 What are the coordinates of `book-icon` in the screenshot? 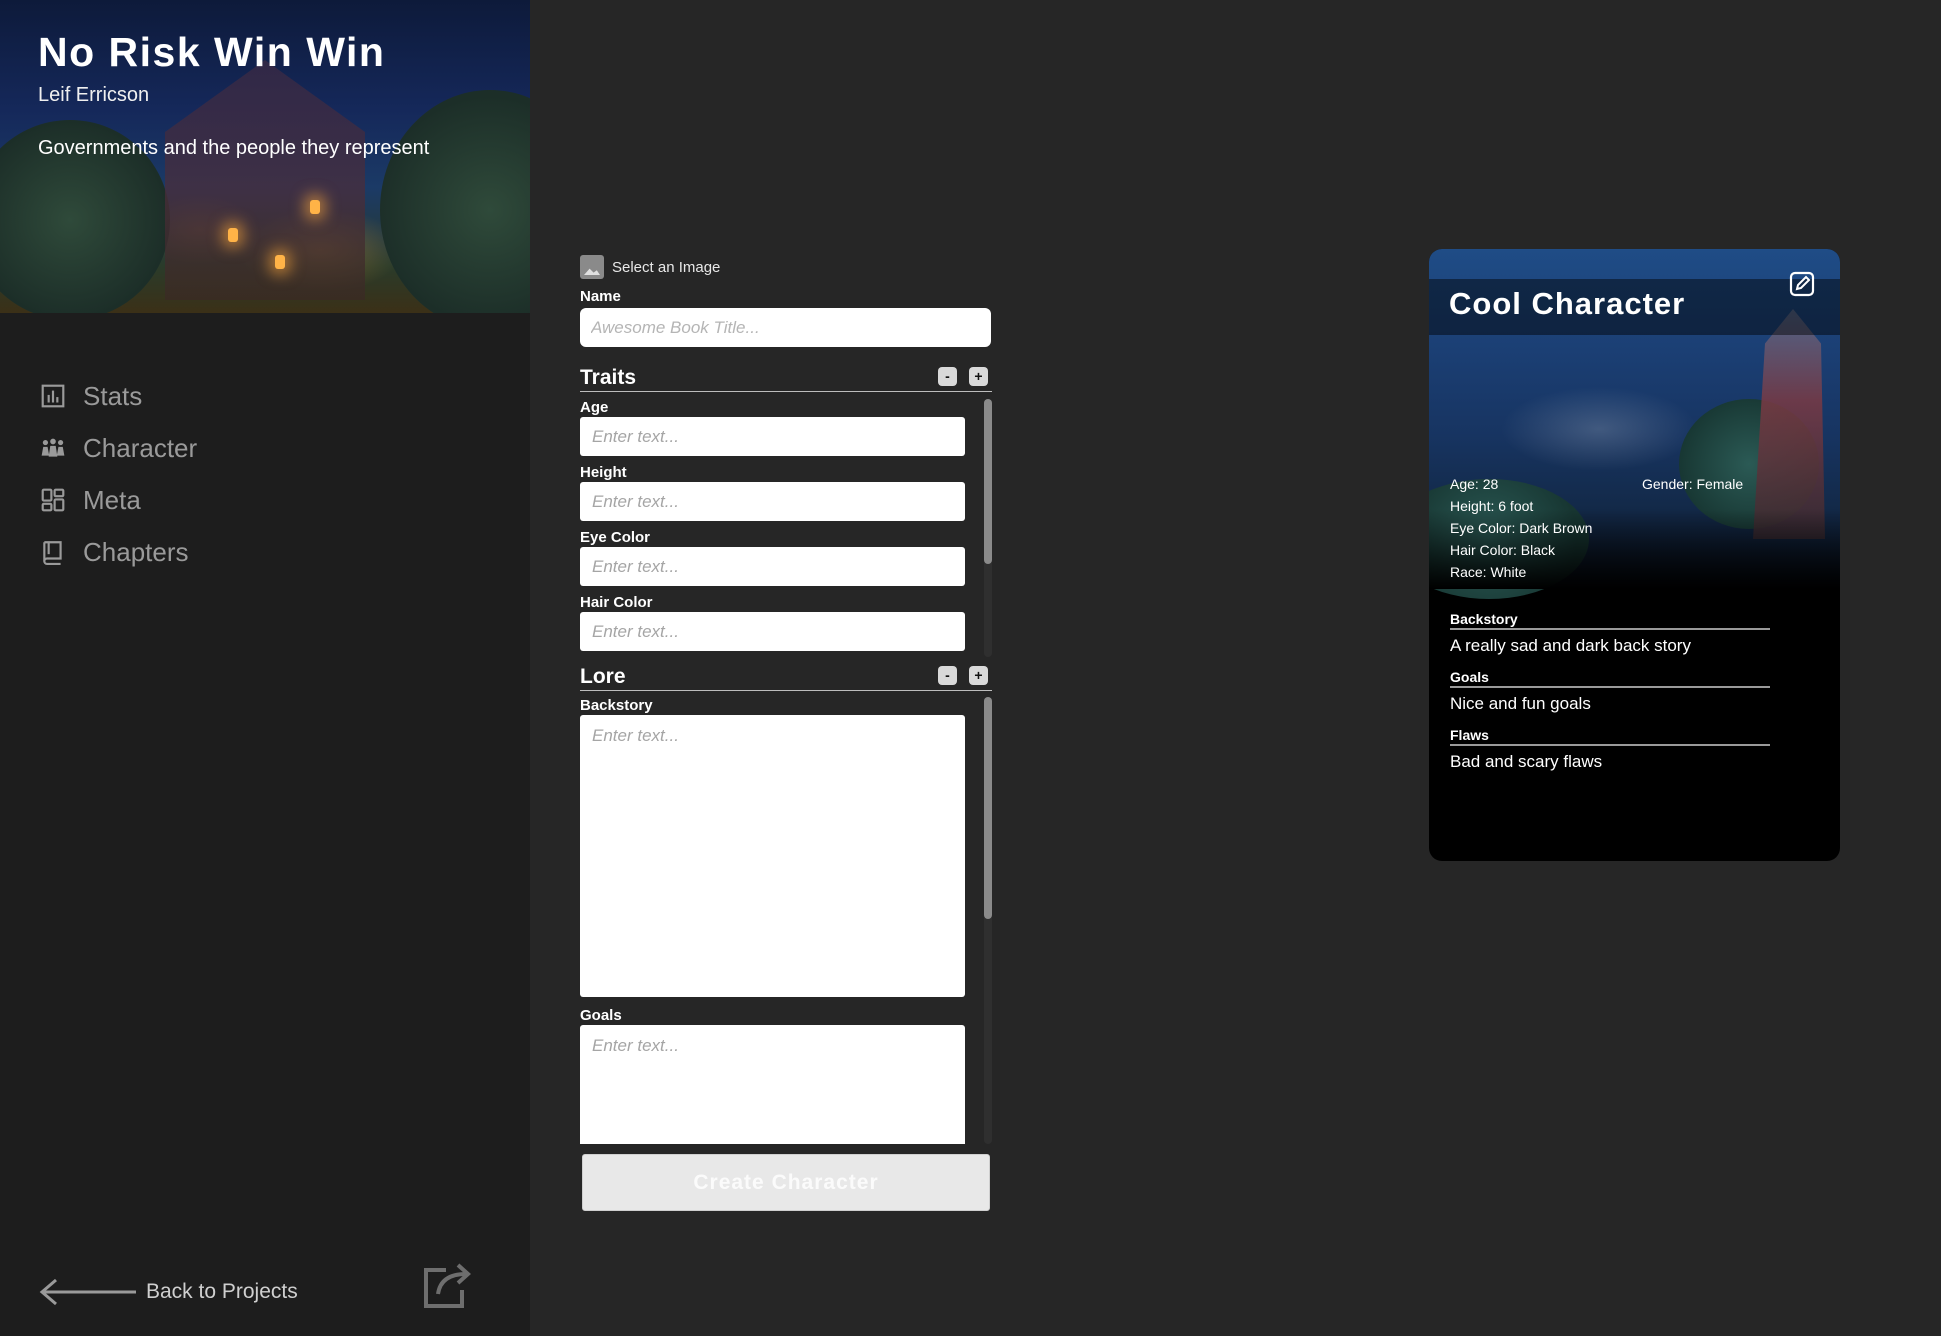 It's located at (52, 553).